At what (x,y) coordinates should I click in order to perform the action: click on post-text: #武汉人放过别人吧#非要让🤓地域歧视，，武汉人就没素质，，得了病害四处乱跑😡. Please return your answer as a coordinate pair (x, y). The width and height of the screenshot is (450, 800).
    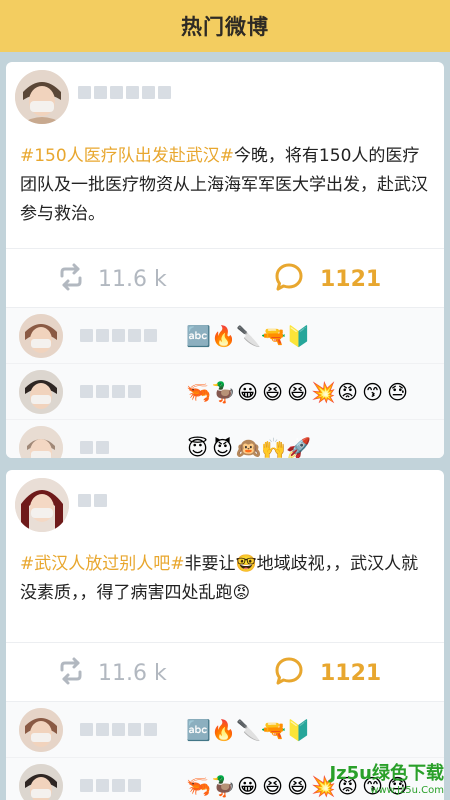
    Looking at the image, I should click on (225, 593).